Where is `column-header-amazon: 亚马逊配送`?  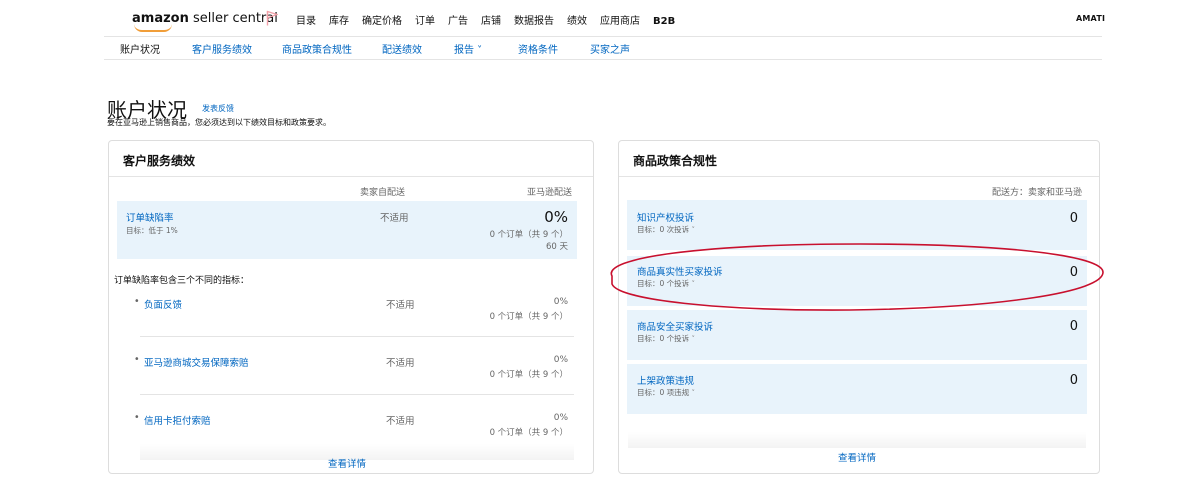 column-header-amazon: 亚马逊配送 is located at coordinates (549, 193).